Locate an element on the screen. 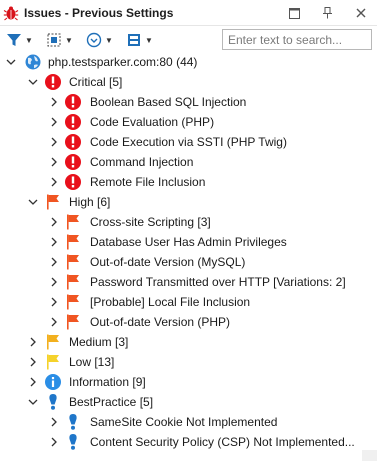  scrollbar-corner is located at coordinates (369, 455).